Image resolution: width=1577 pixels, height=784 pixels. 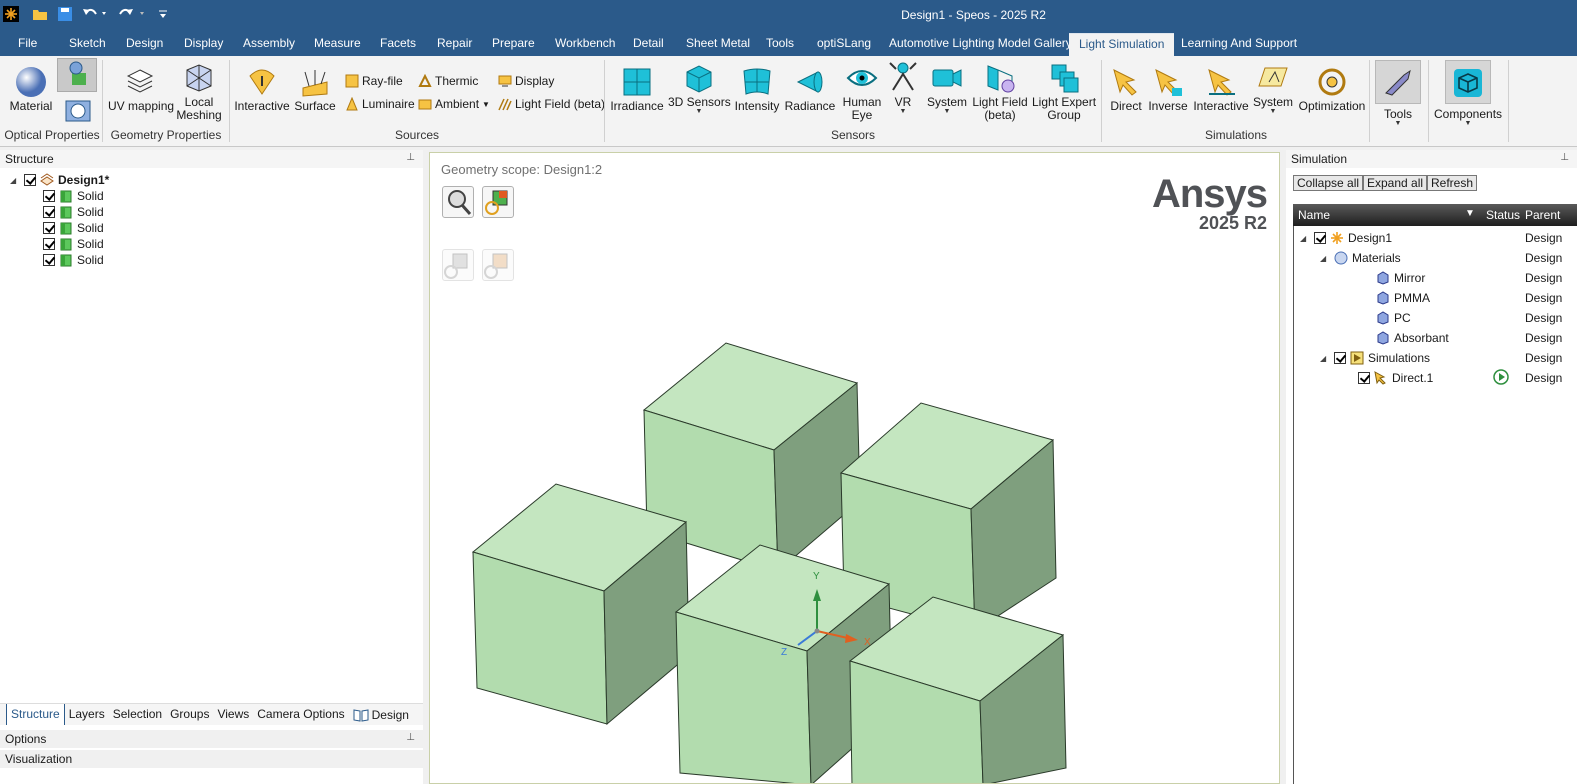 What do you see at coordinates (454, 43) in the screenshot?
I see `tab-repair: Repair` at bounding box center [454, 43].